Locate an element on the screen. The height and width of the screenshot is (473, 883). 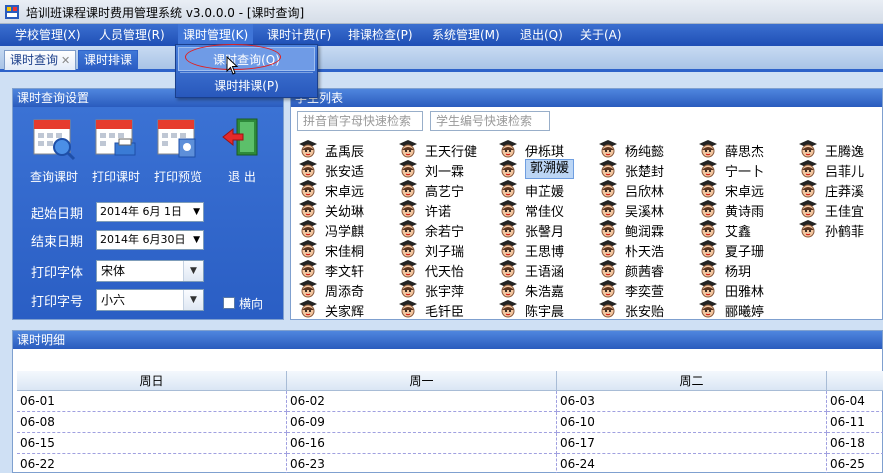
menu-exit: 退出(Q) is located at coordinates (541, 35).